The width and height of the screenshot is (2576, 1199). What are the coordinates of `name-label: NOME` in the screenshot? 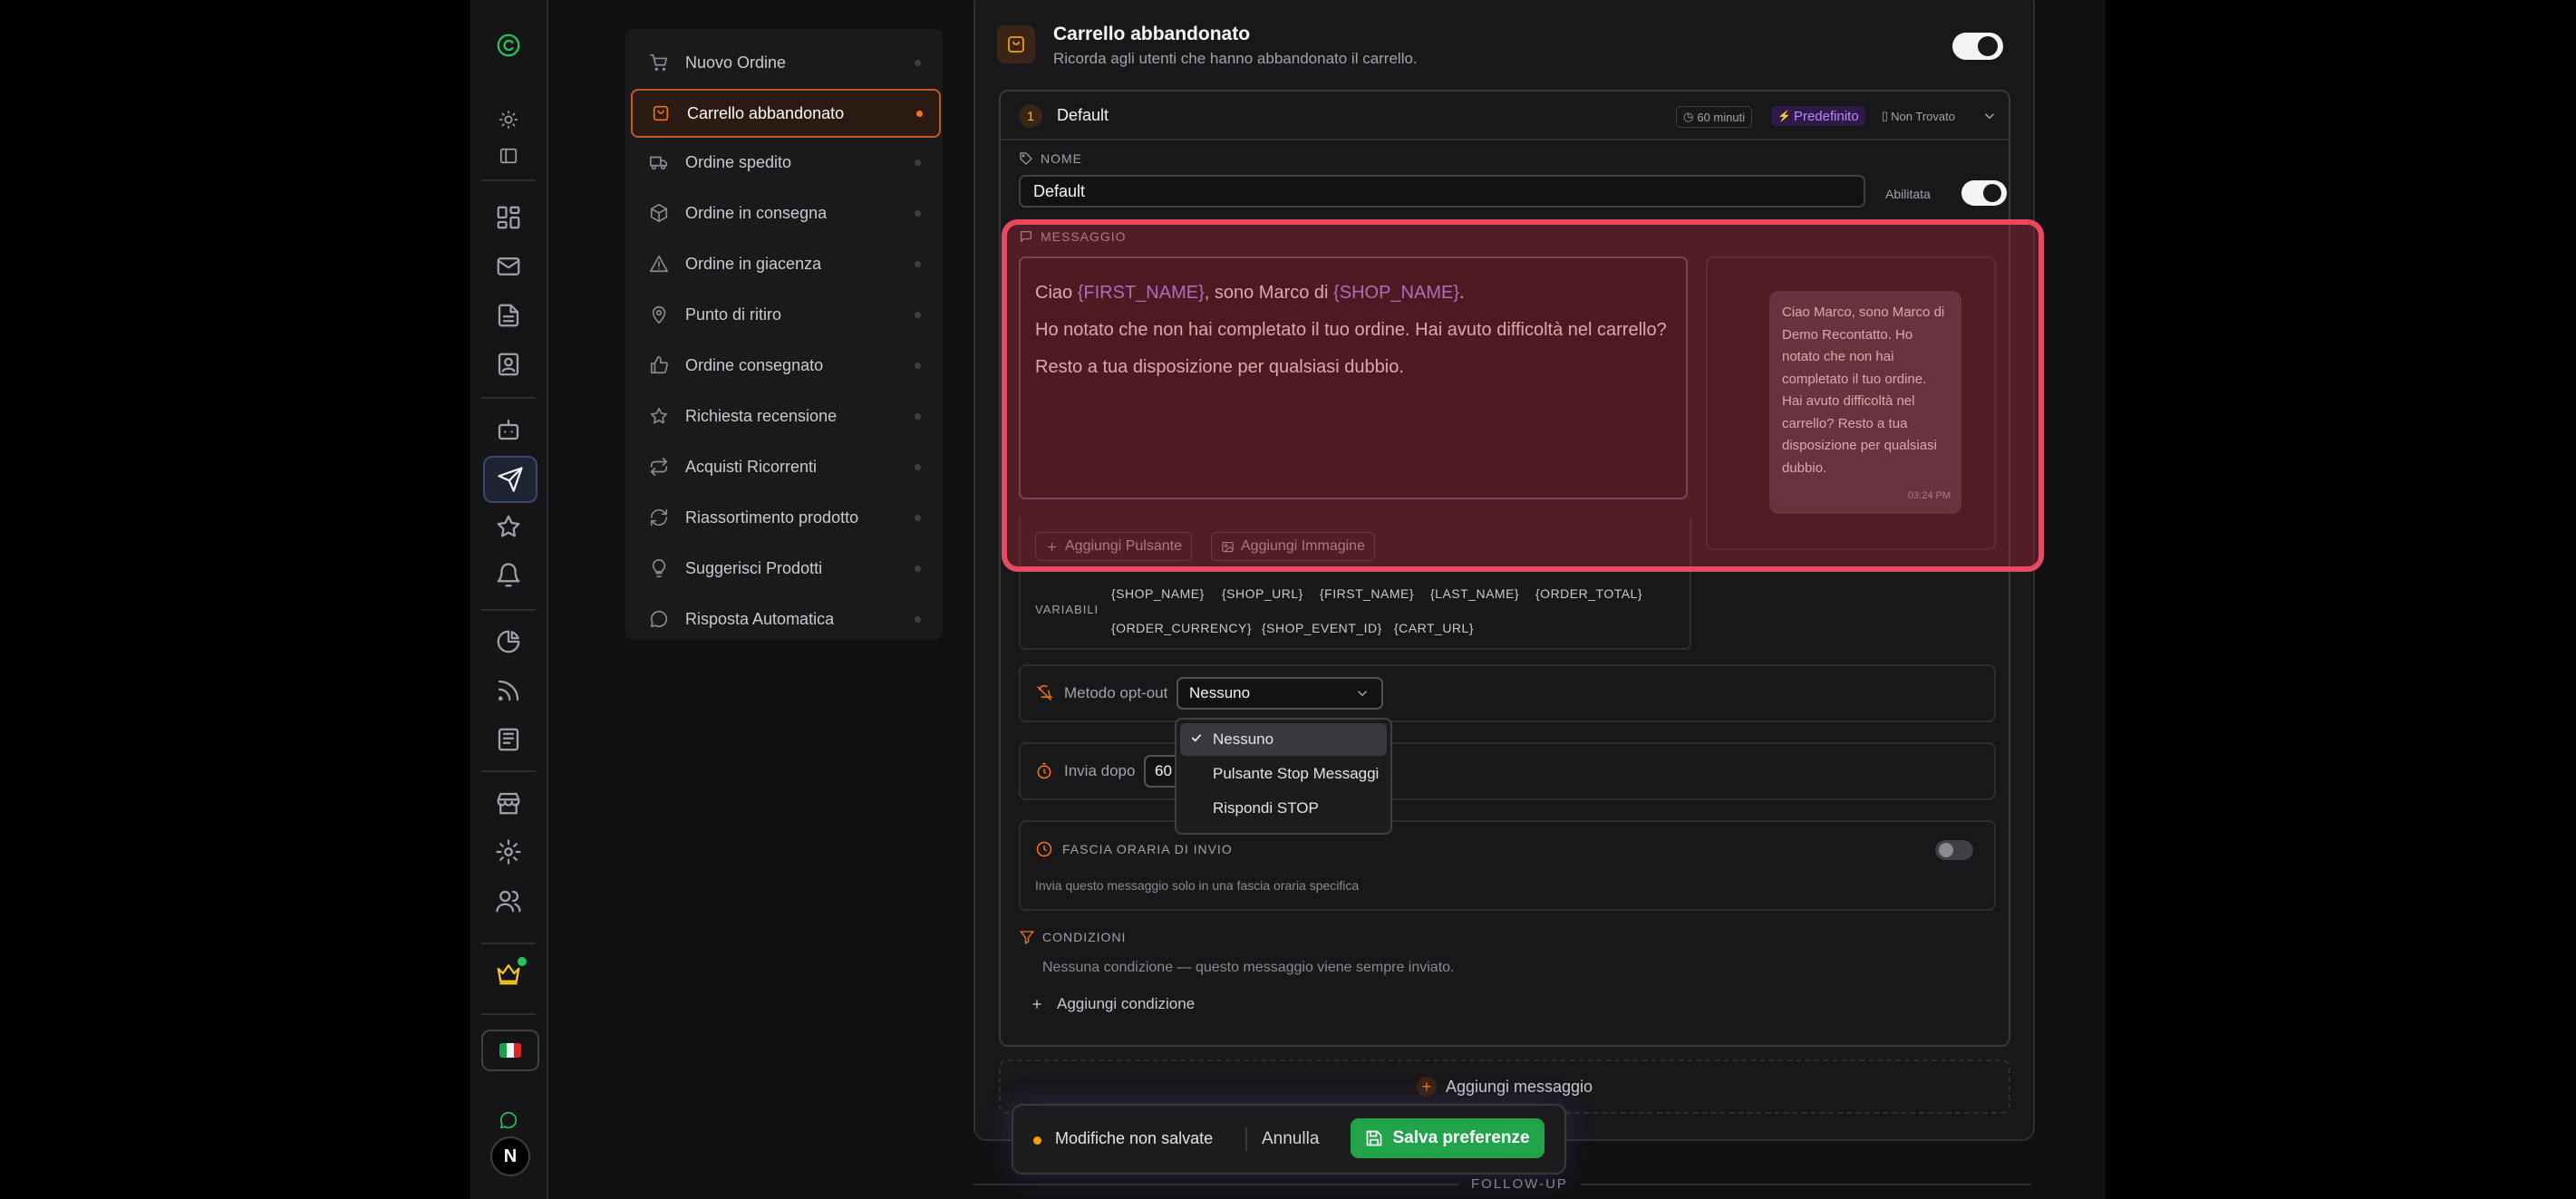 It's located at (1050, 158).